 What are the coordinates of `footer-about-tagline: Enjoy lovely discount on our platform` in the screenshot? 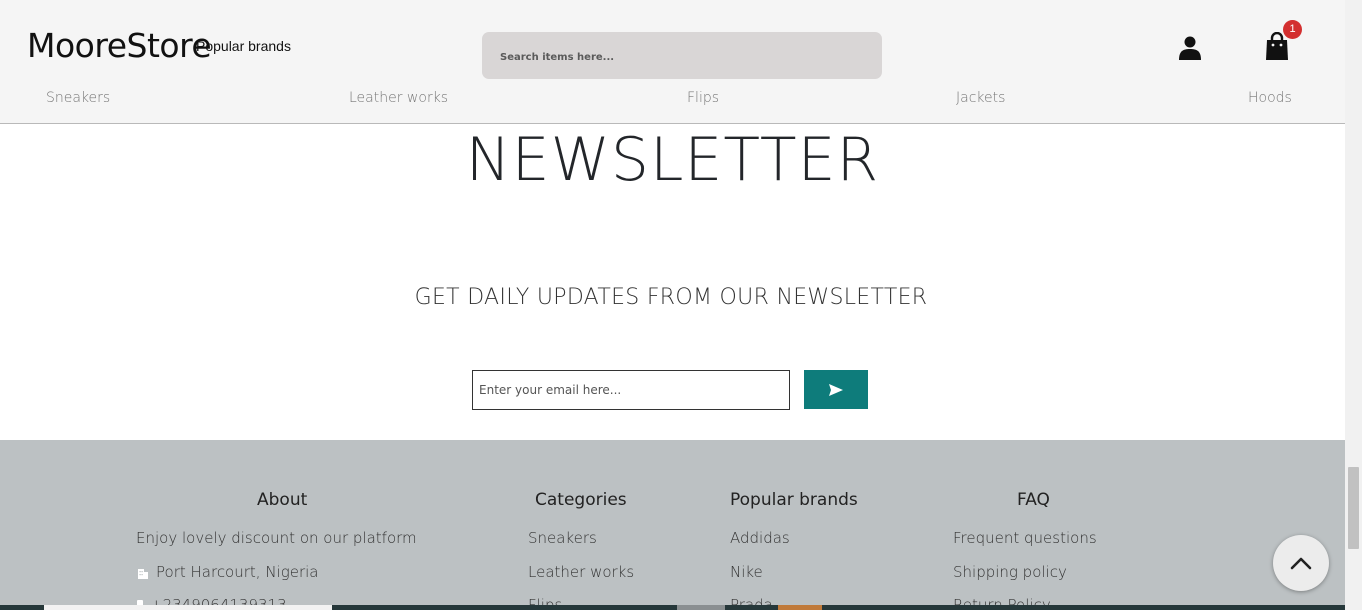 It's located at (276, 538).